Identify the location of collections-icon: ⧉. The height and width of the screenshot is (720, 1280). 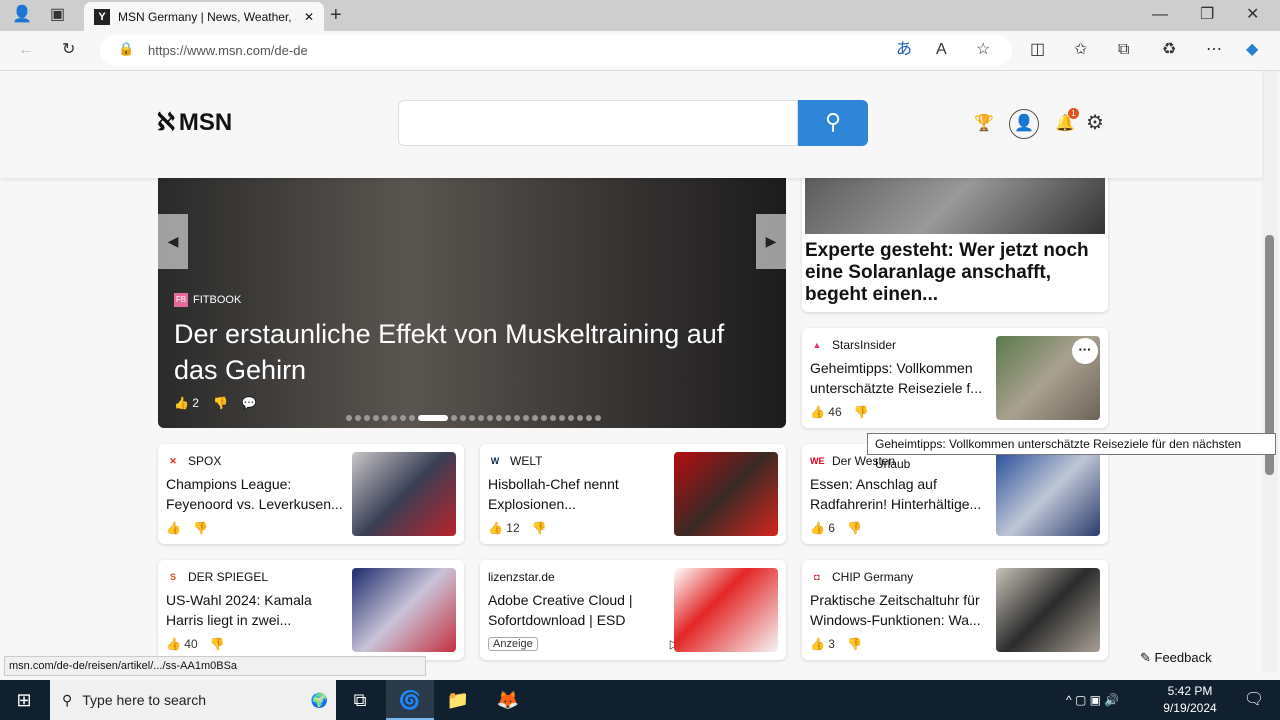
(1123, 50).